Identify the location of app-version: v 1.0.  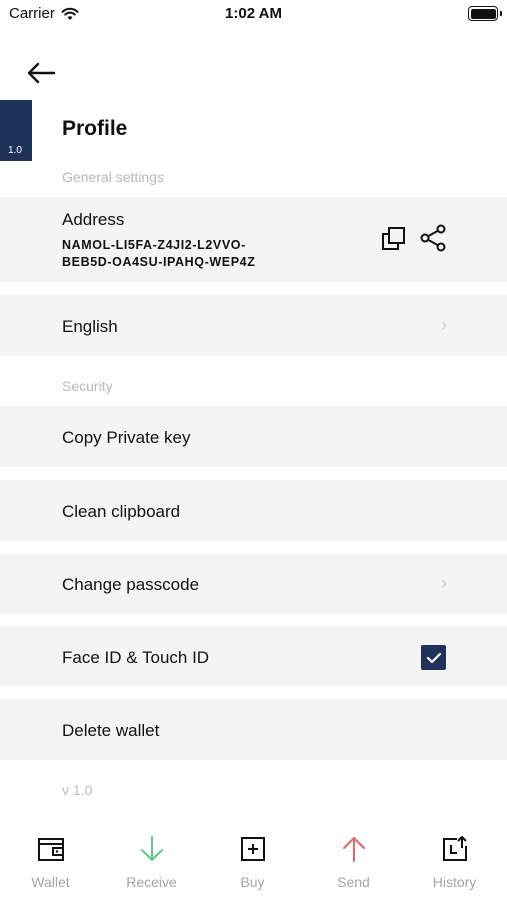
(77, 790).